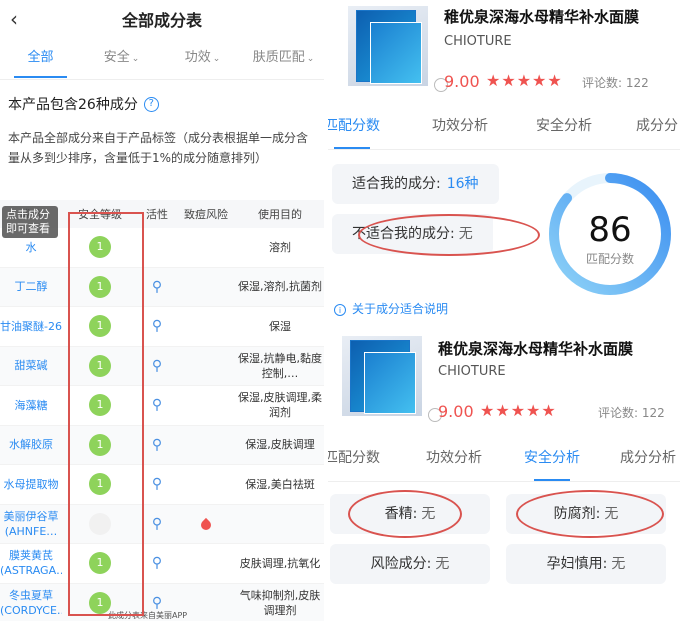 The width and height of the screenshot is (680, 621). I want to click on product-score-2: 9.00, so click(456, 411).